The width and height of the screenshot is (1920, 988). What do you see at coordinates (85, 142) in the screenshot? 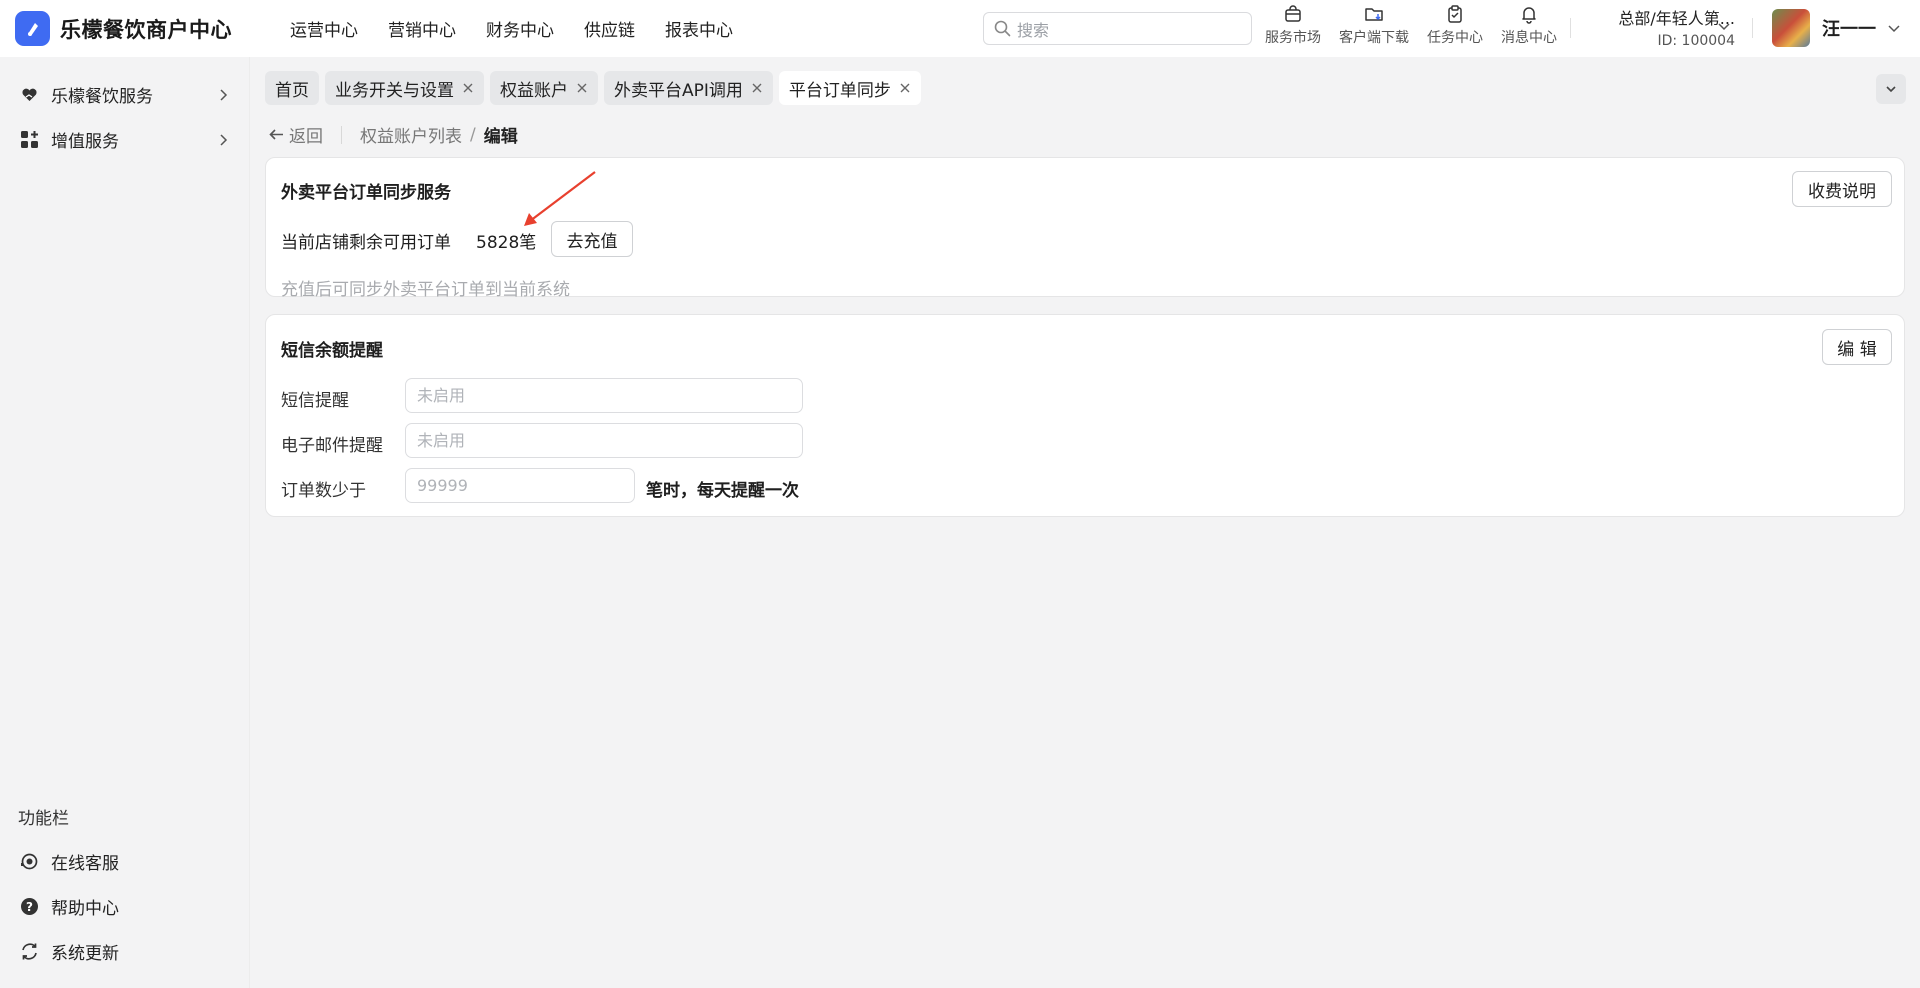
I see `sidebar-item-label: 增值服务` at bounding box center [85, 142].